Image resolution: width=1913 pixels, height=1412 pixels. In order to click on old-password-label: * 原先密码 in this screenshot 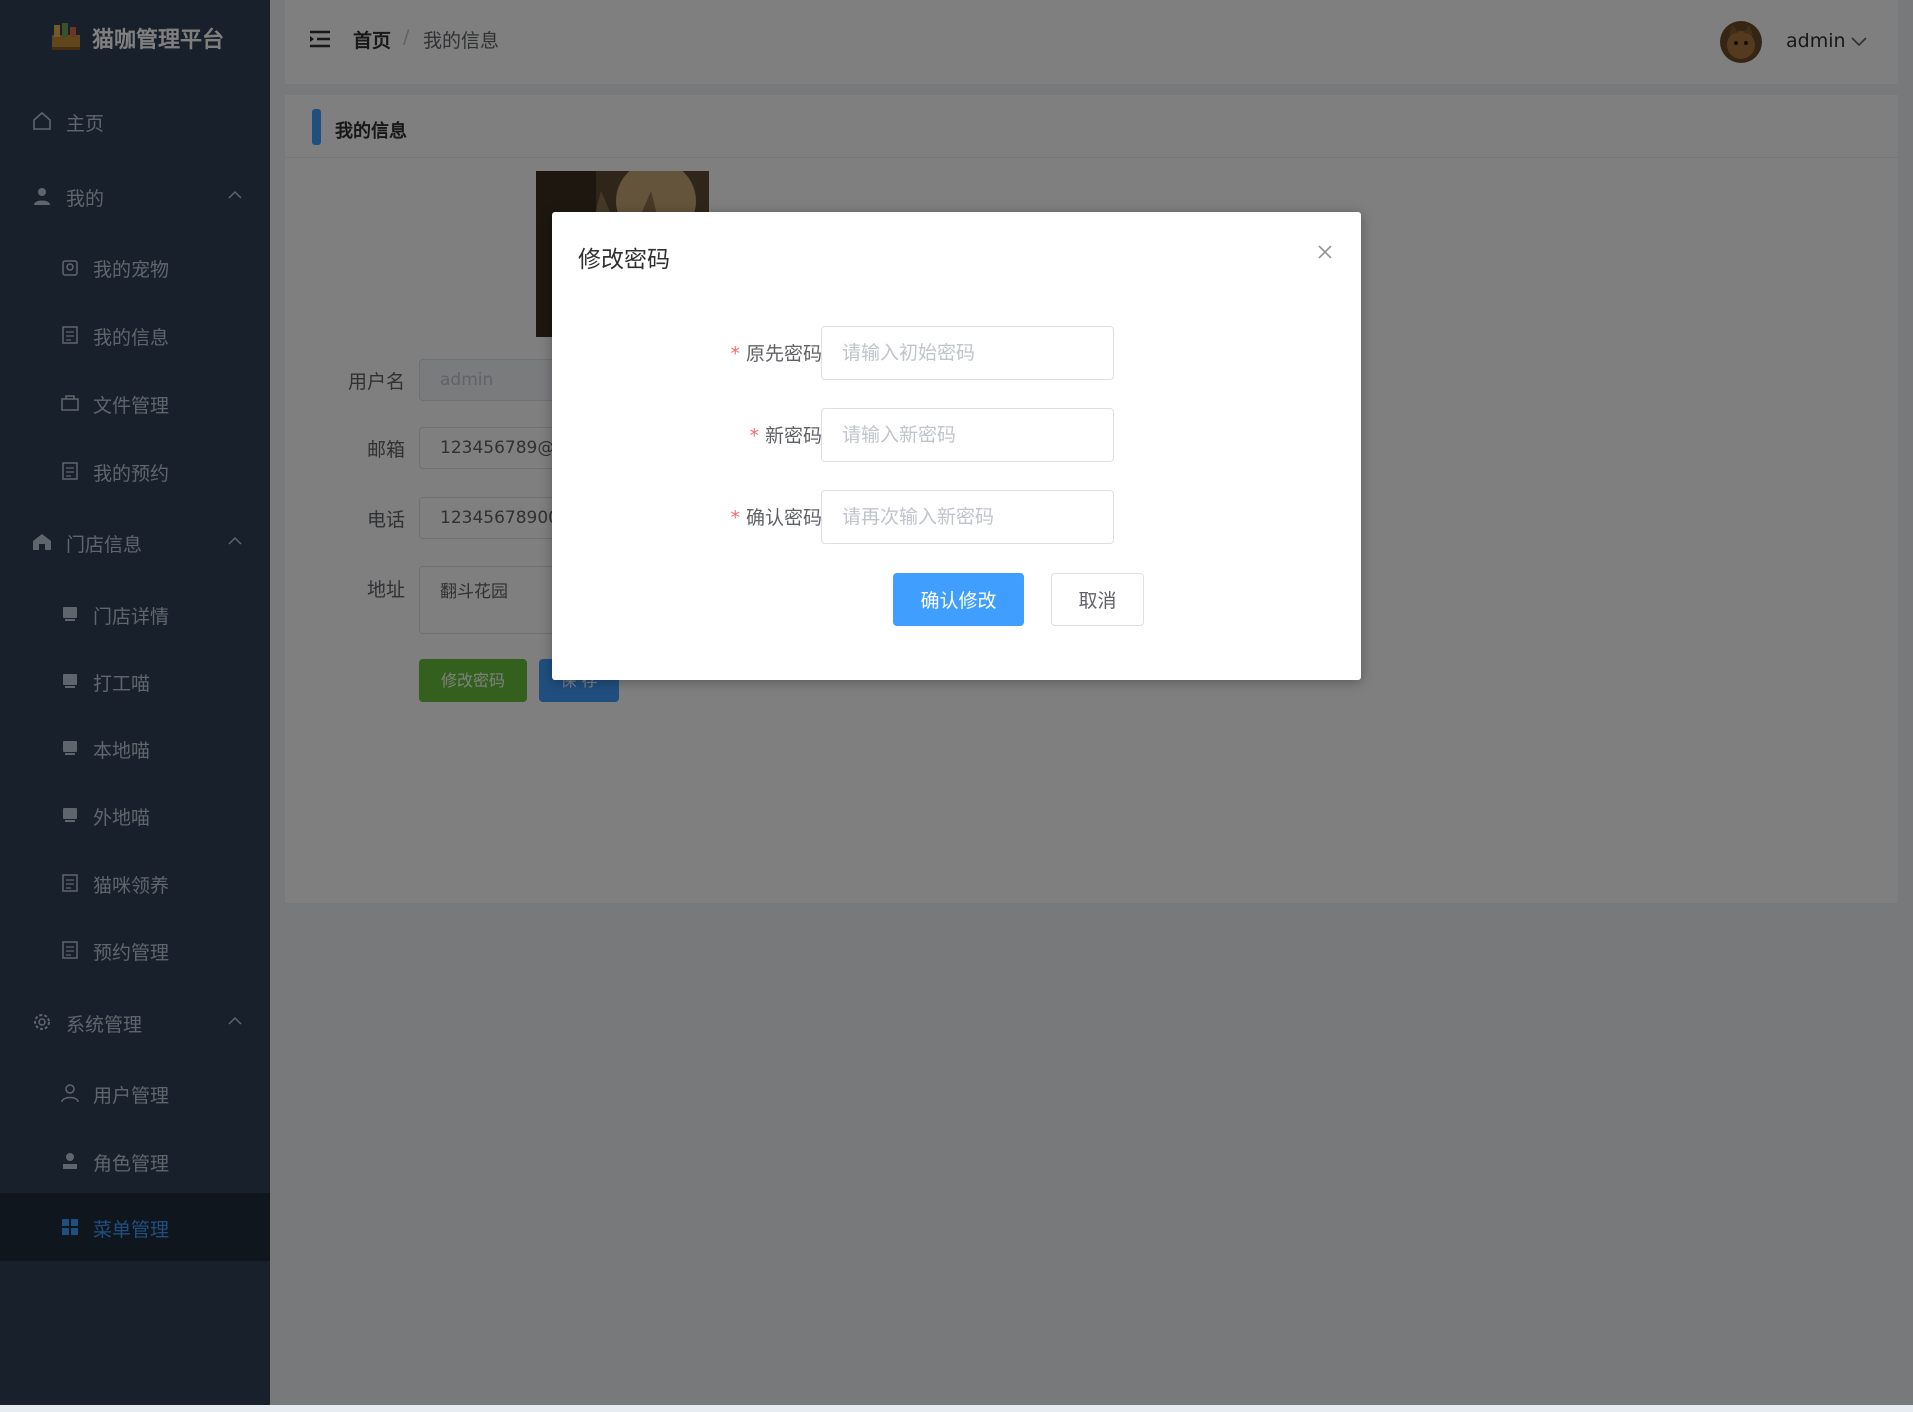, I will do `click(687, 352)`.